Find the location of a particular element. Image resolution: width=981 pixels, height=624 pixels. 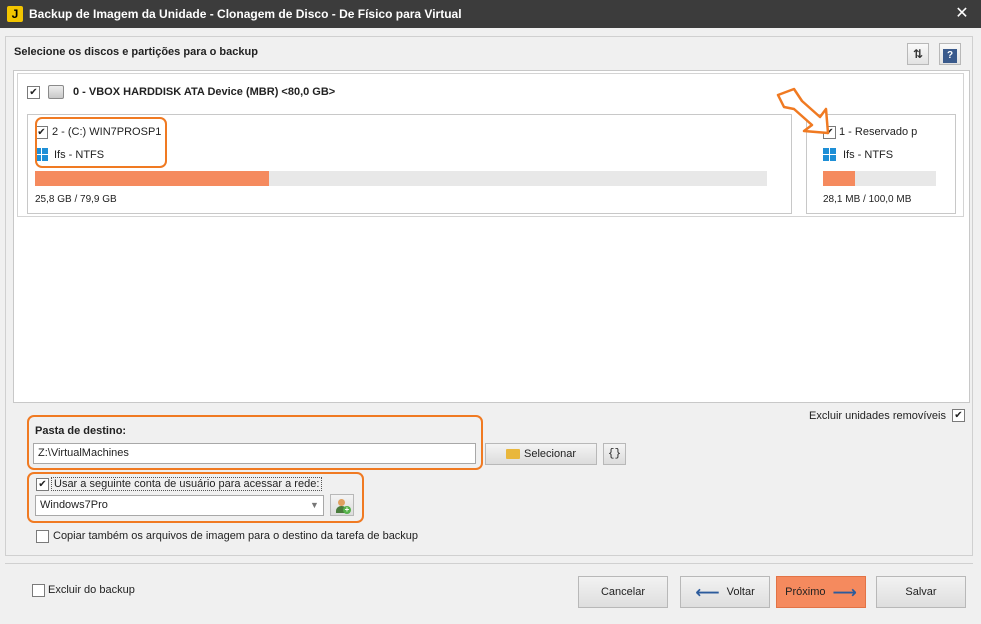

refresh-icon: ⇅ is located at coordinates (918, 54).